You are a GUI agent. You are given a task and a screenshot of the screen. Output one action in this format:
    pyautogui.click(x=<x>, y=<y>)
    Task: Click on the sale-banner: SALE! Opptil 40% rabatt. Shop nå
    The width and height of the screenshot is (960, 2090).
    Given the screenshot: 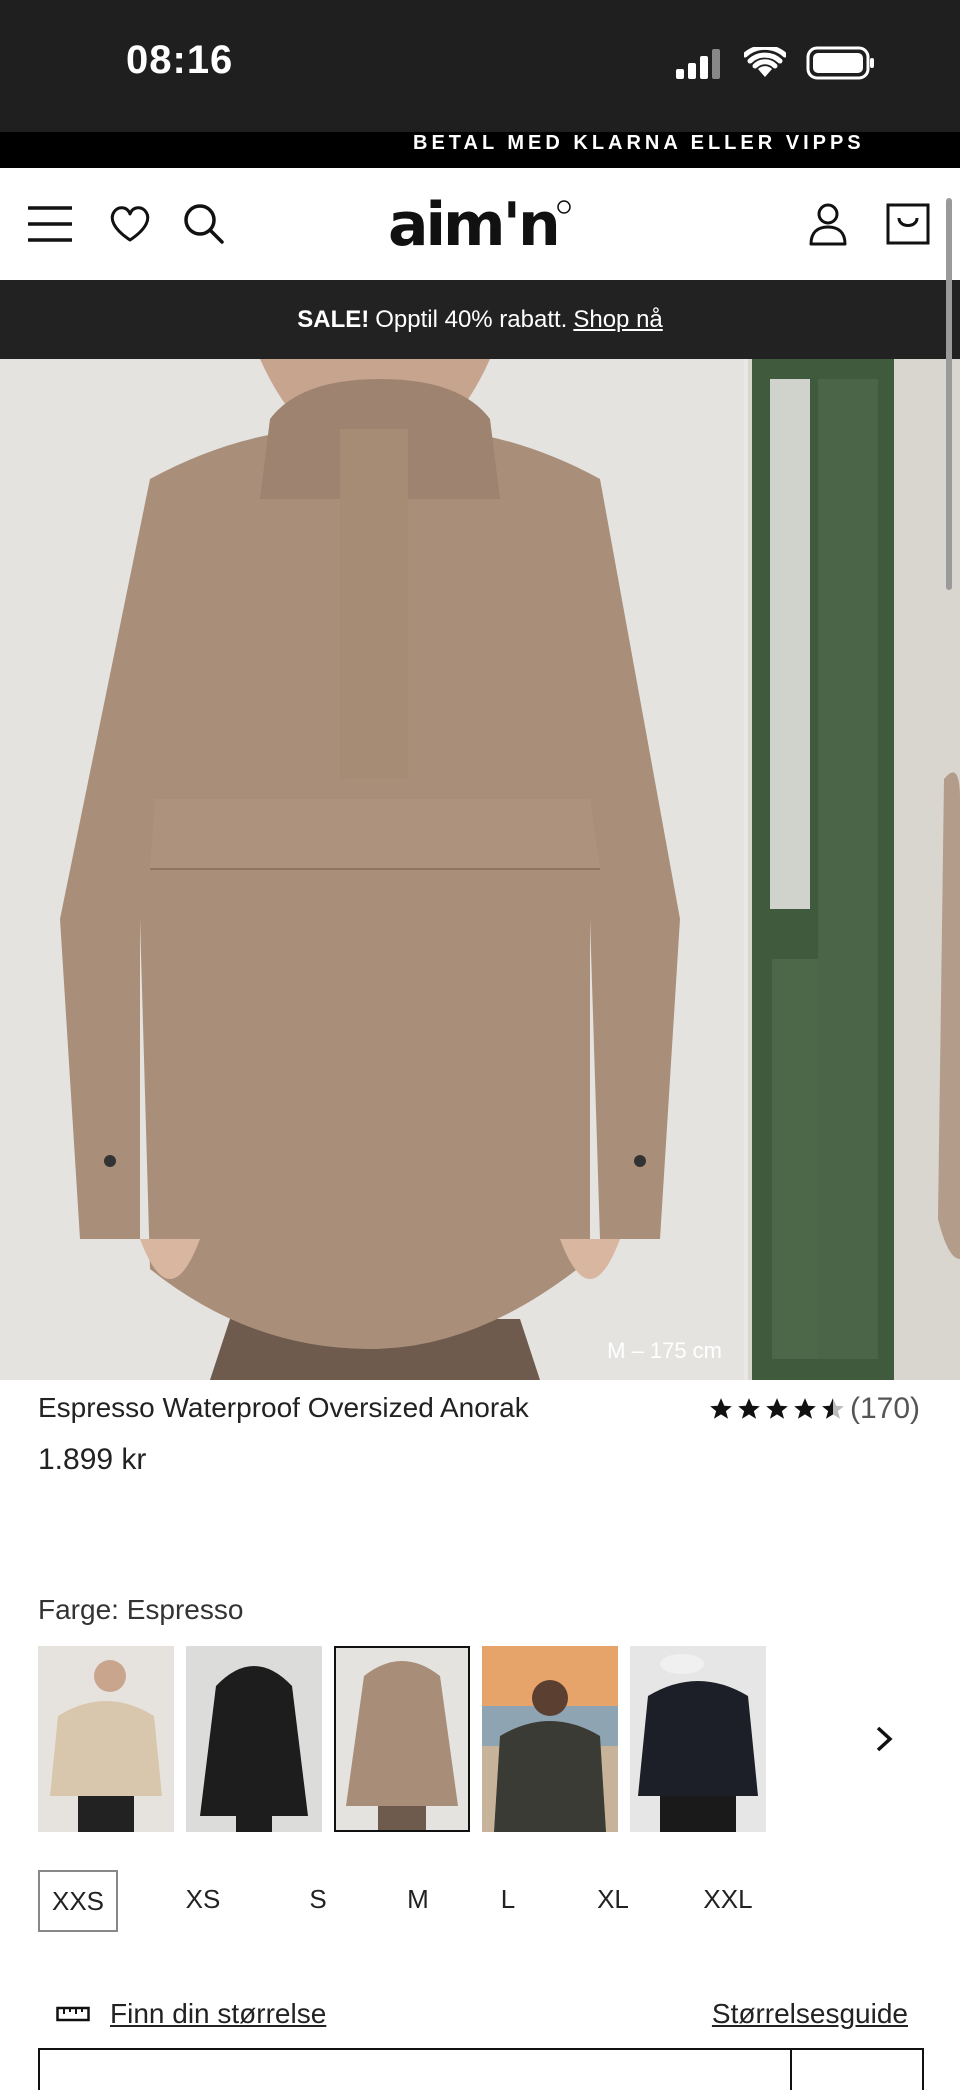 What is the action you would take?
    pyautogui.click(x=480, y=319)
    